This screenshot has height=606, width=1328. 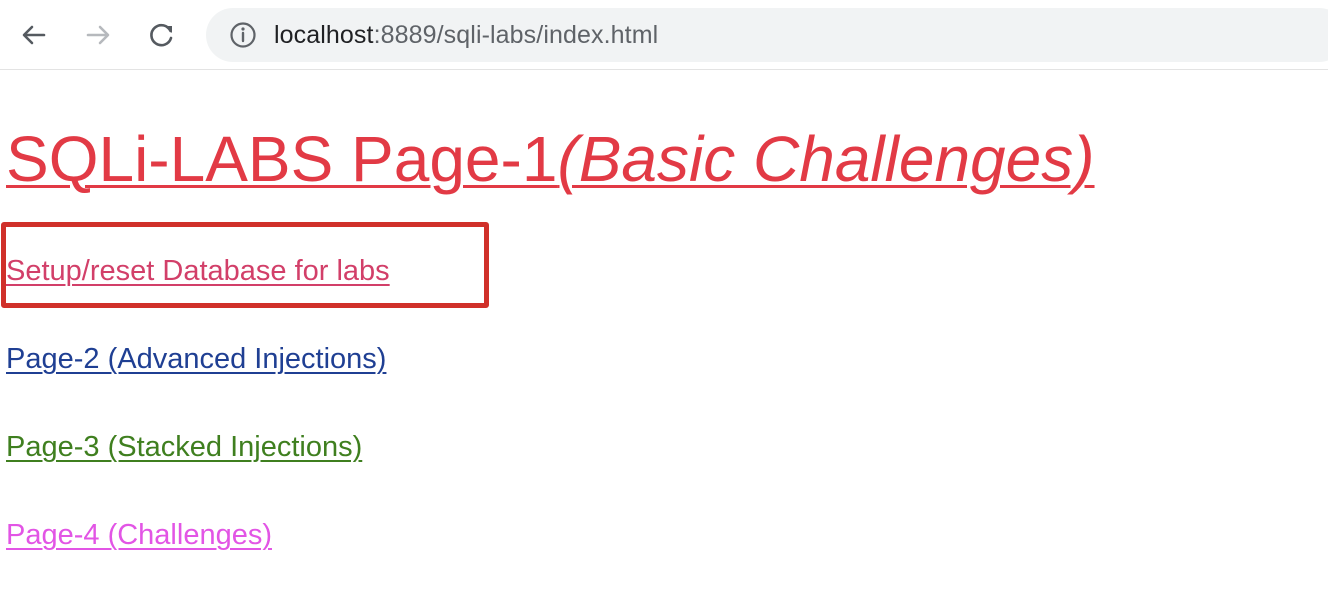 I want to click on back-button, so click(x=34, y=35).